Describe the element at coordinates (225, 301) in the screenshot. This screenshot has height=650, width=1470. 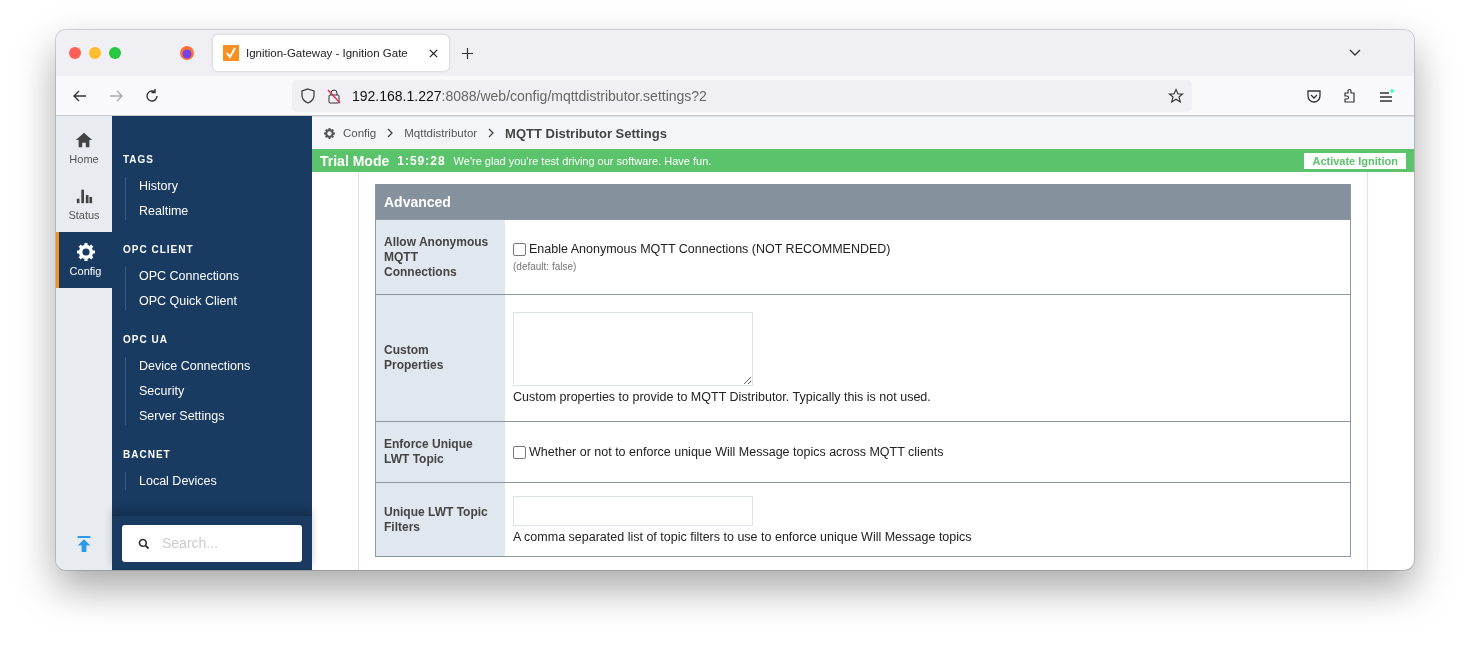
I see `nav-link: OPC Quick Client` at that location.